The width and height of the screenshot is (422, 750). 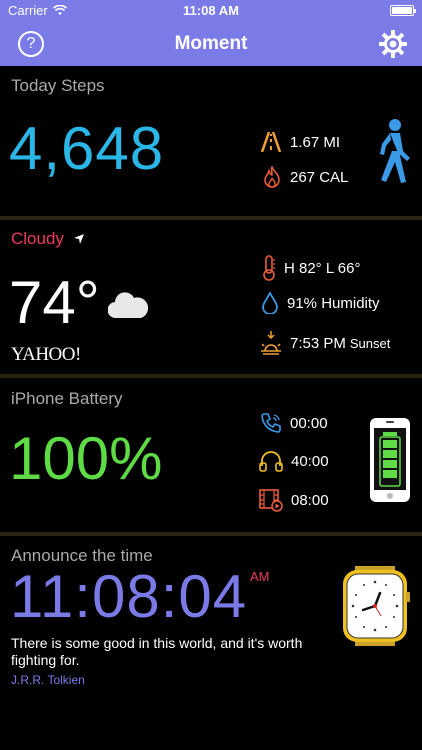 I want to click on location-arrow-icon, so click(x=78, y=239).